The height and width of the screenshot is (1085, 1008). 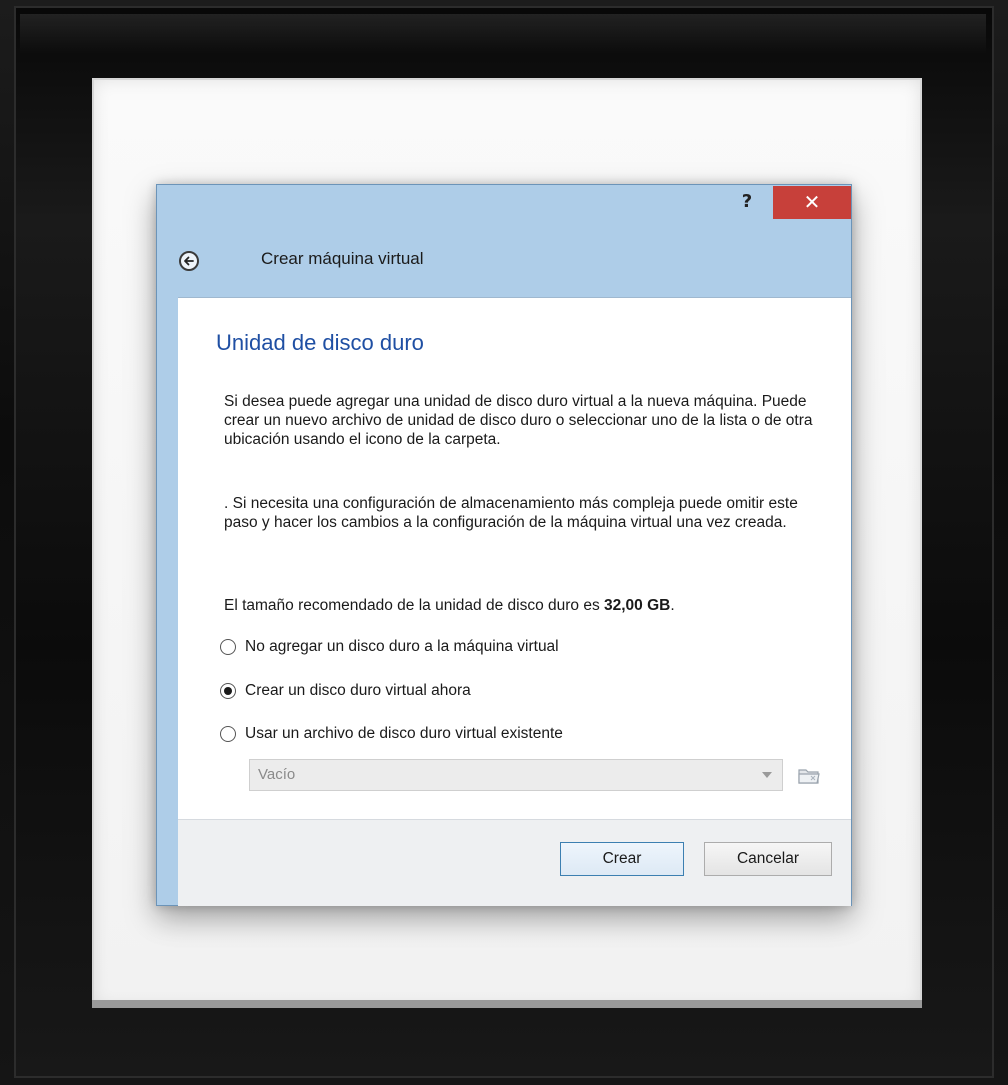 I want to click on close-button: ✕, so click(x=812, y=202).